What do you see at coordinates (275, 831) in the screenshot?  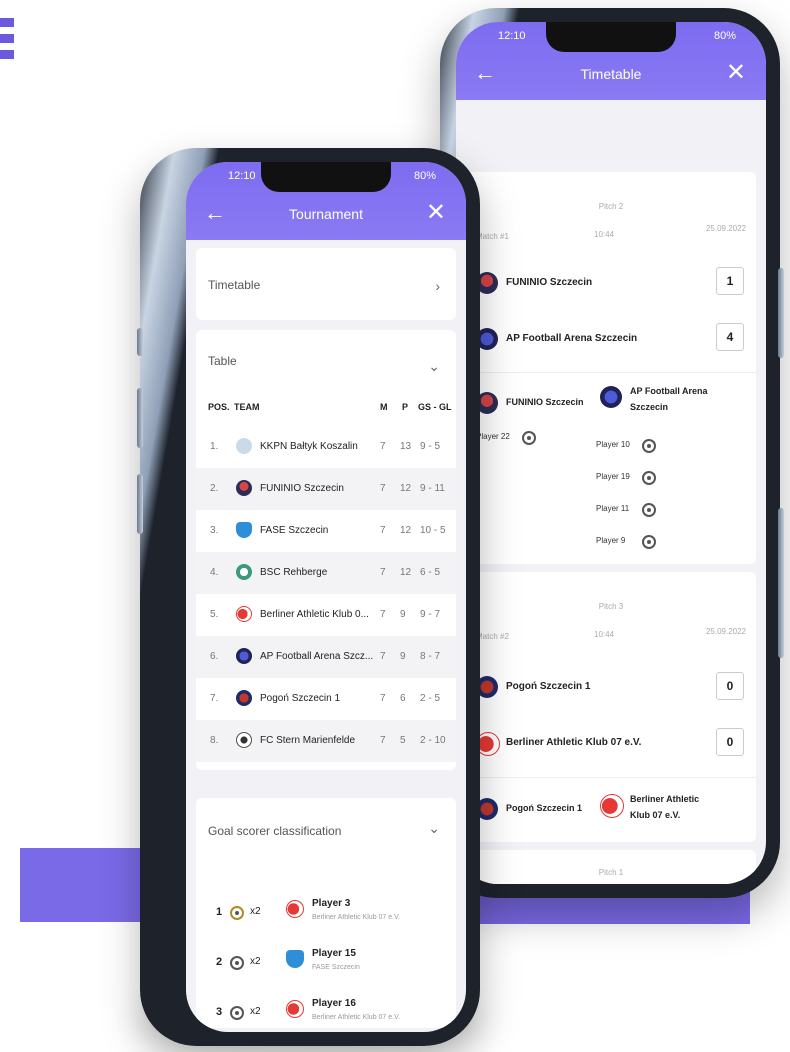 I see `goal-scorer-label: Goal scorer classification` at bounding box center [275, 831].